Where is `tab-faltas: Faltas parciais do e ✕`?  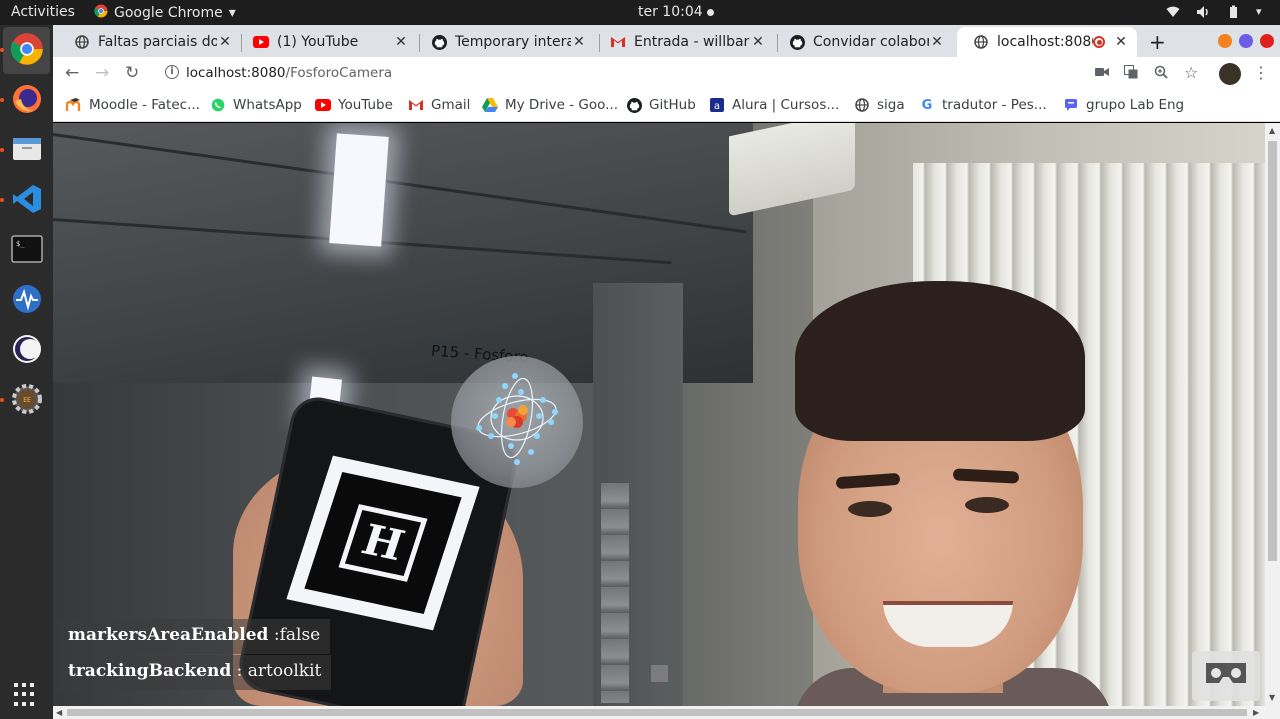 tab-faltas: Faltas parciais do e ✕ is located at coordinates (149, 42).